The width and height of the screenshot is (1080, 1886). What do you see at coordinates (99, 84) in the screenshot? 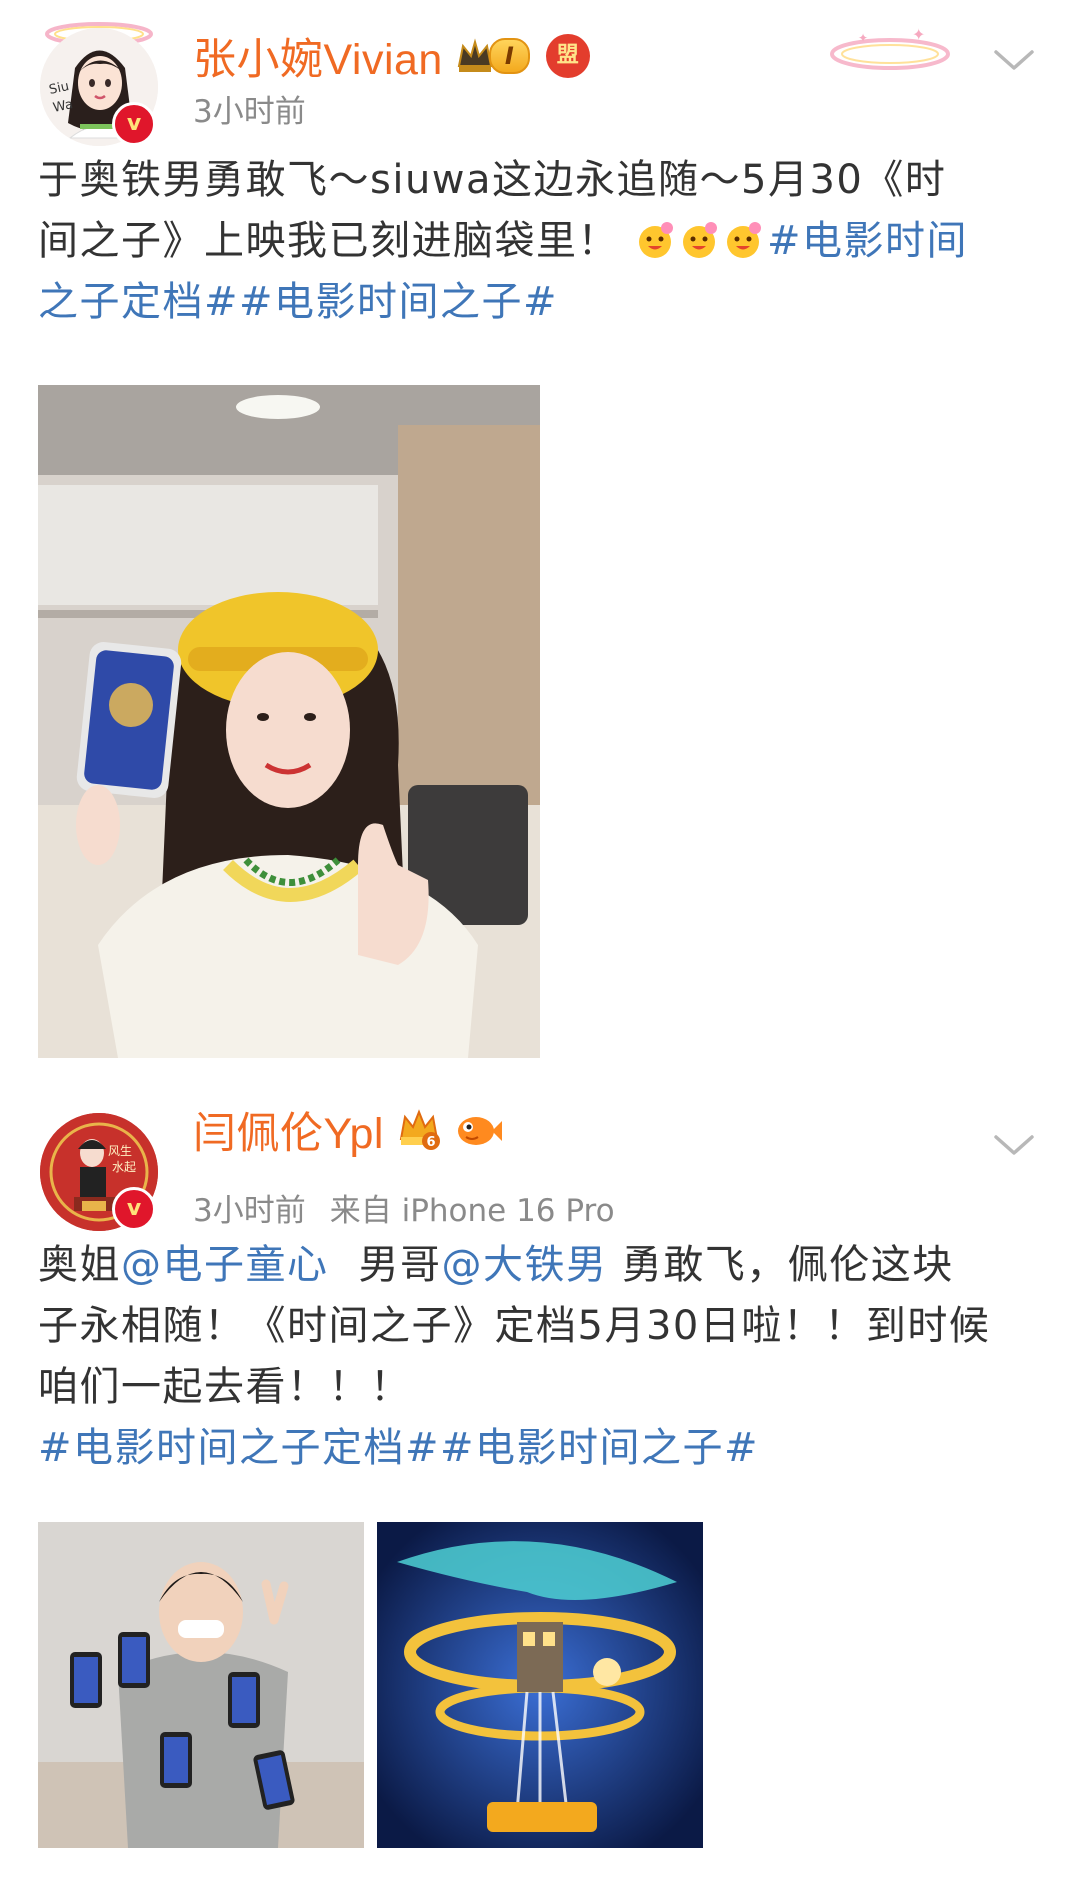
I see `user-avatar: Siu Wa v` at bounding box center [99, 84].